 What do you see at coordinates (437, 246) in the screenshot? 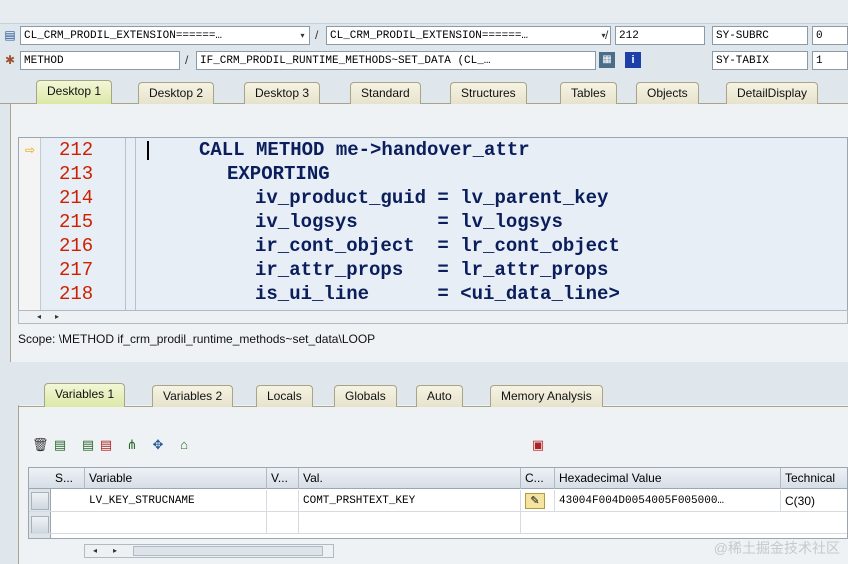
I see `code-line: ir_cont_object = lr_cont_object` at bounding box center [437, 246].